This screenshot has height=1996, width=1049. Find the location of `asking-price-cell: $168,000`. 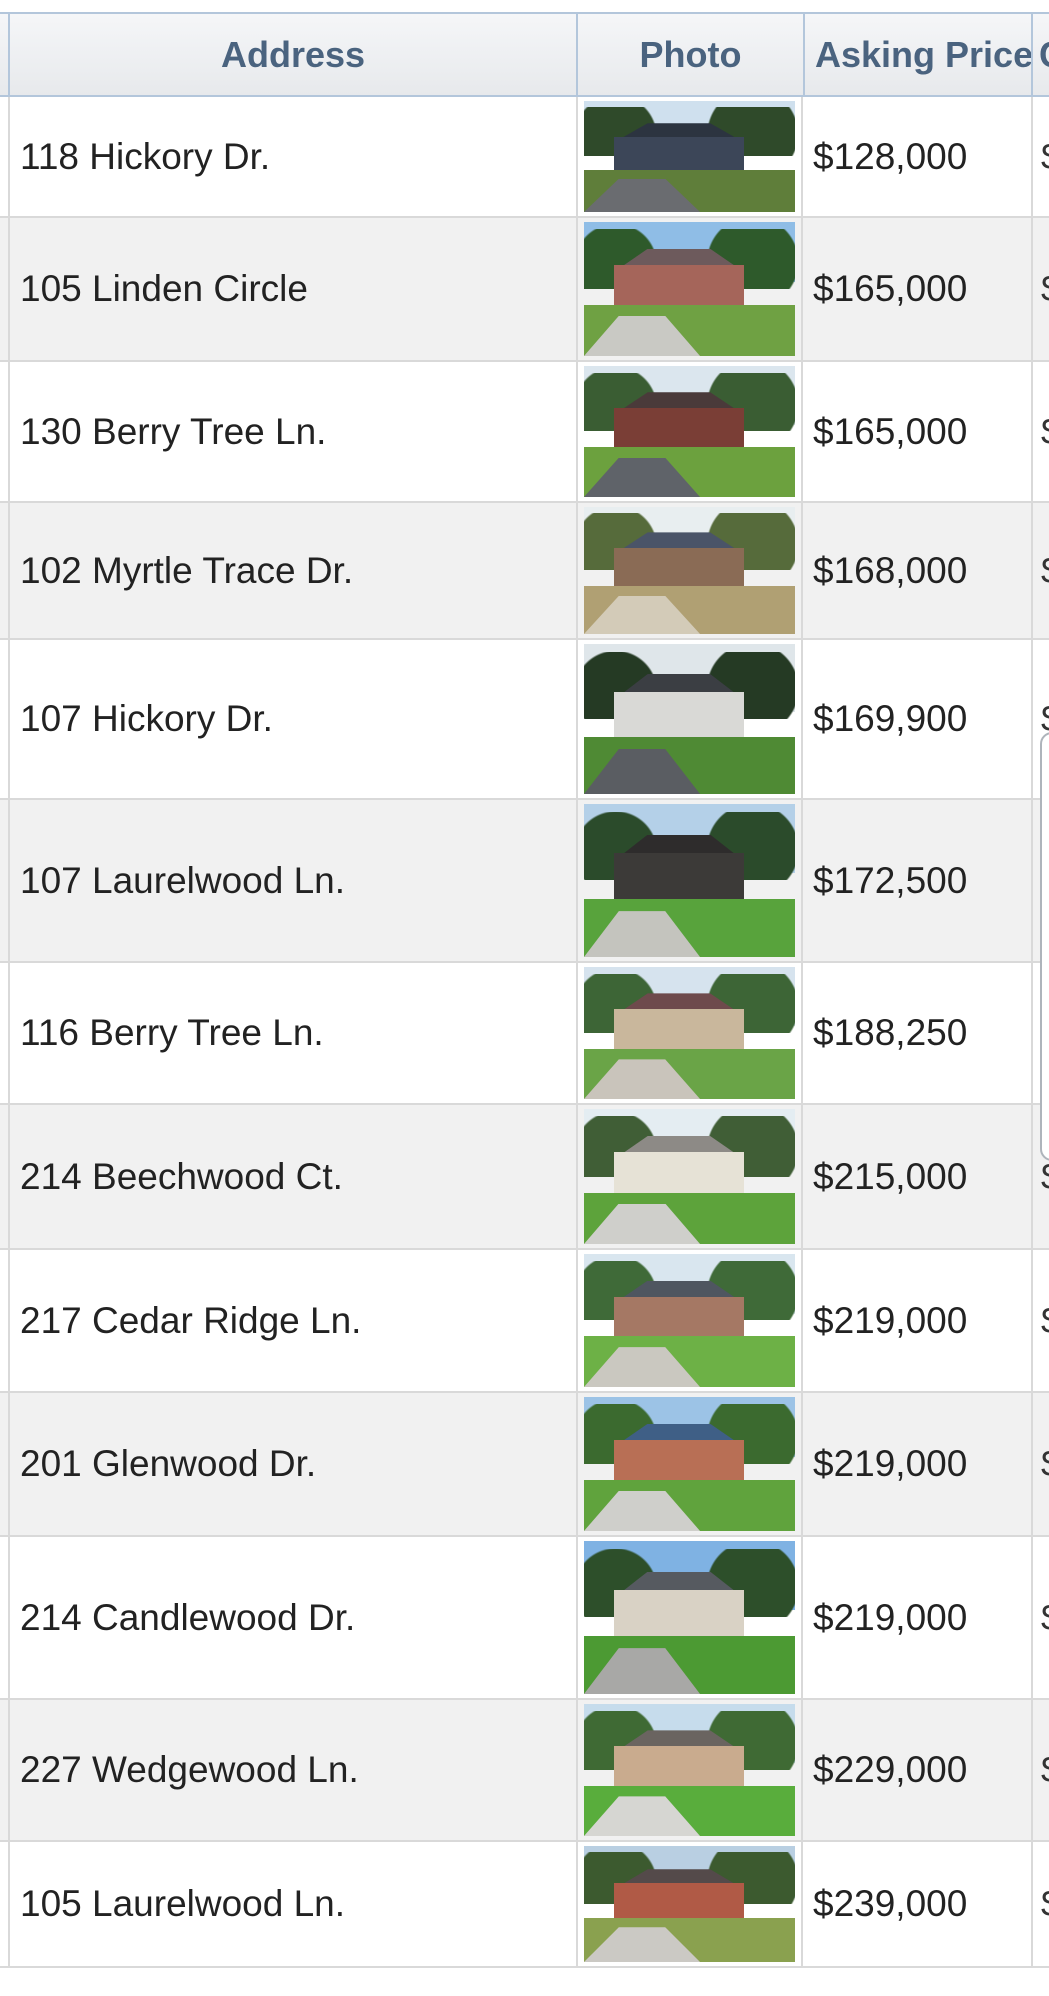

asking-price-cell: $168,000 is located at coordinates (890, 570).